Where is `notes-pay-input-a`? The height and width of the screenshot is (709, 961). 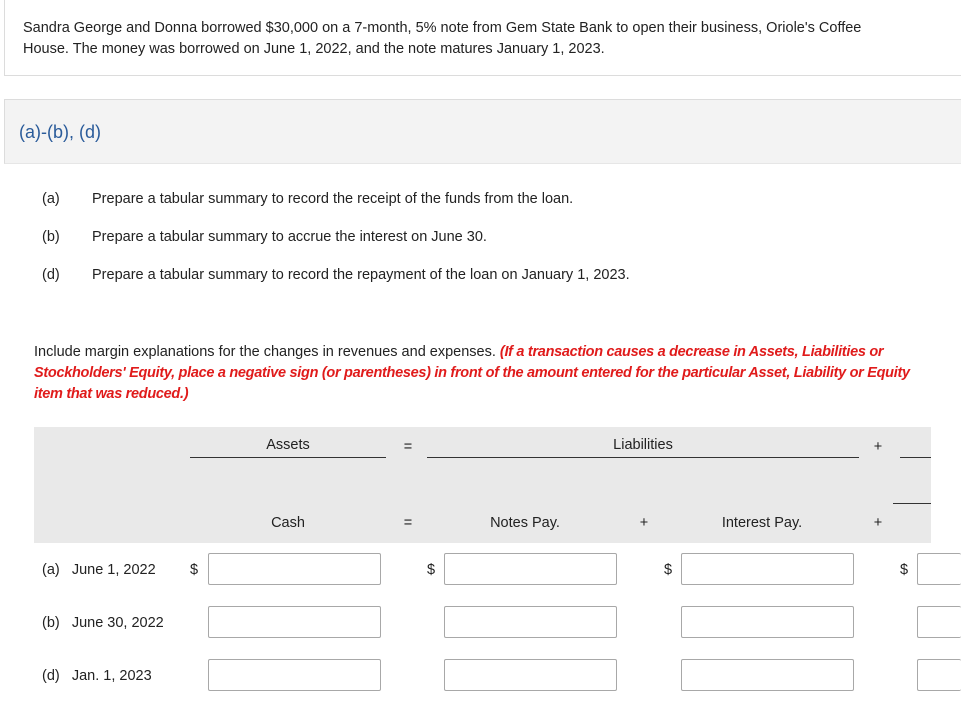 notes-pay-input-a is located at coordinates (530, 569).